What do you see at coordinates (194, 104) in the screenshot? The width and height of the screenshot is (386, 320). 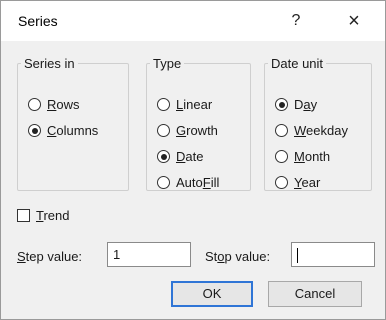 I see `radio-linear-label: Linear` at bounding box center [194, 104].